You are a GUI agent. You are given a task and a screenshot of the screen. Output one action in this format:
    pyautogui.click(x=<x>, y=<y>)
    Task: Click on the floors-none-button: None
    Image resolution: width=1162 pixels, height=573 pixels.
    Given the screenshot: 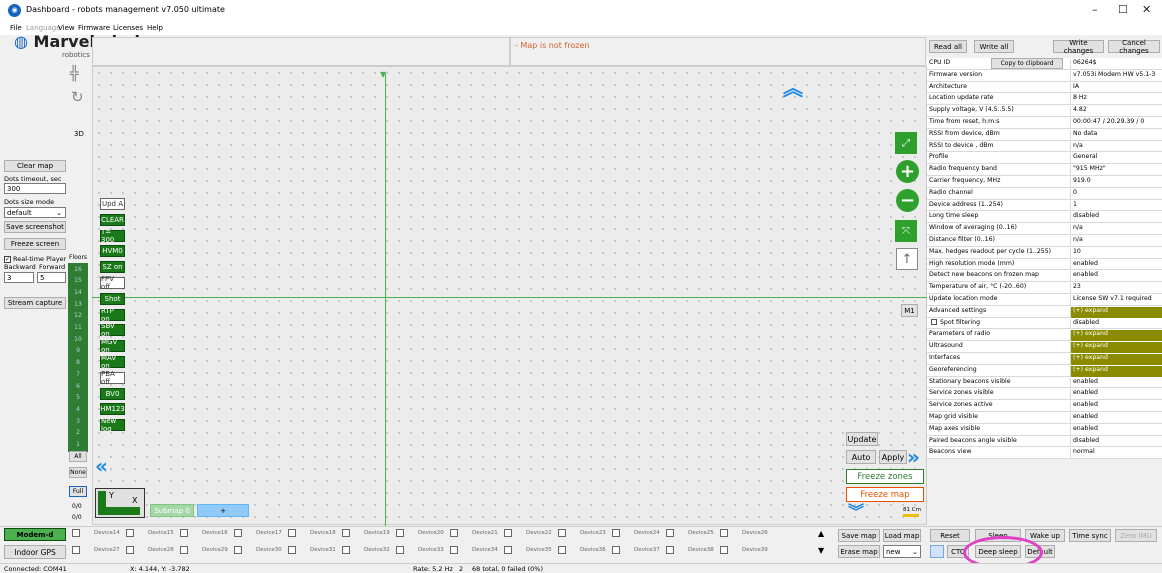 What is the action you would take?
    pyautogui.click(x=78, y=472)
    